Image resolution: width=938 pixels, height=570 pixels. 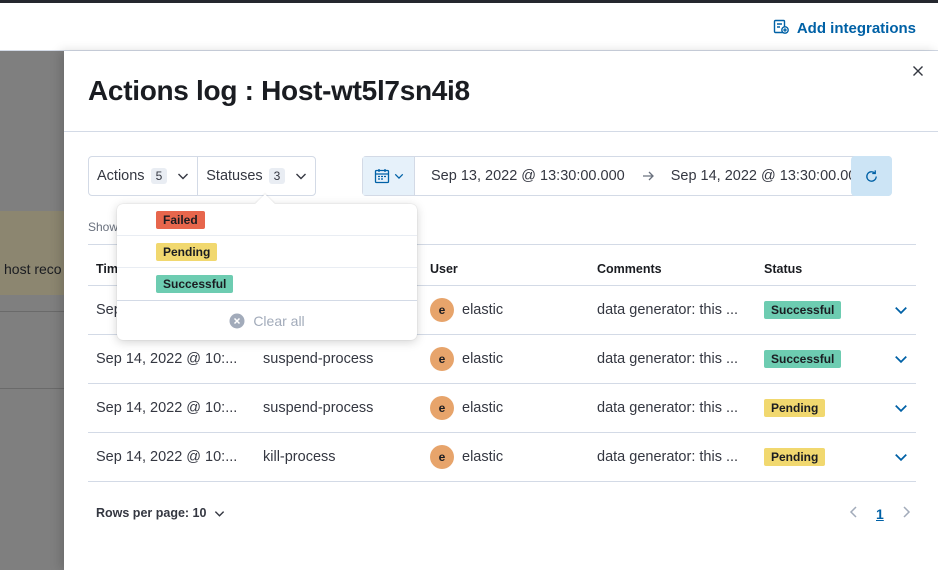 What do you see at coordinates (299, 457) in the screenshot?
I see `cell-command: kill-process` at bounding box center [299, 457].